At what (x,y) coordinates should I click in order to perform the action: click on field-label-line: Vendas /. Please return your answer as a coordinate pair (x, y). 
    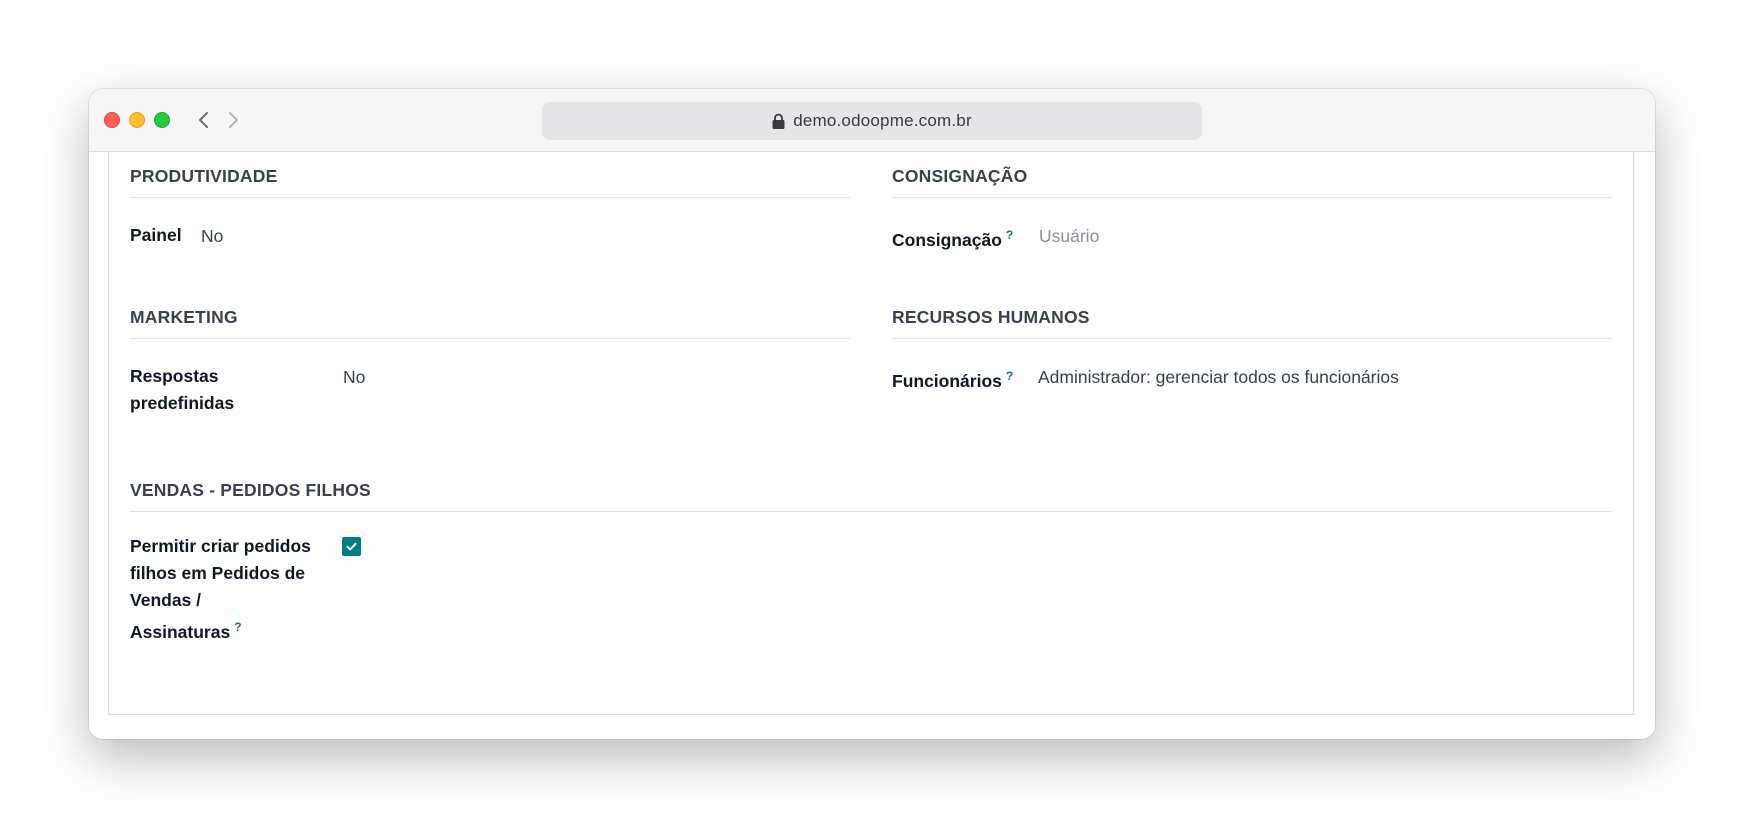
    Looking at the image, I should click on (166, 600).